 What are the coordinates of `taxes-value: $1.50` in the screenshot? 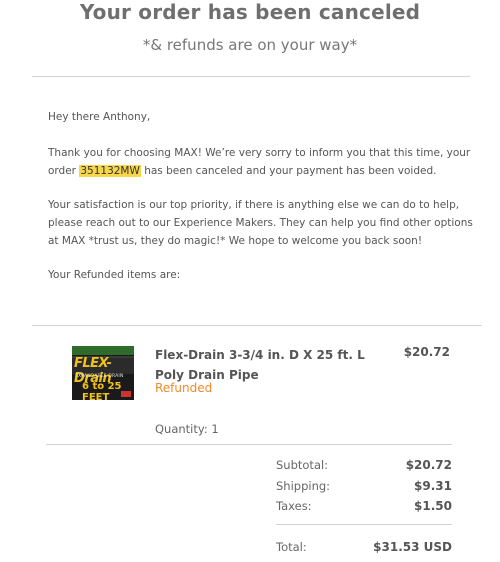 It's located at (433, 506).